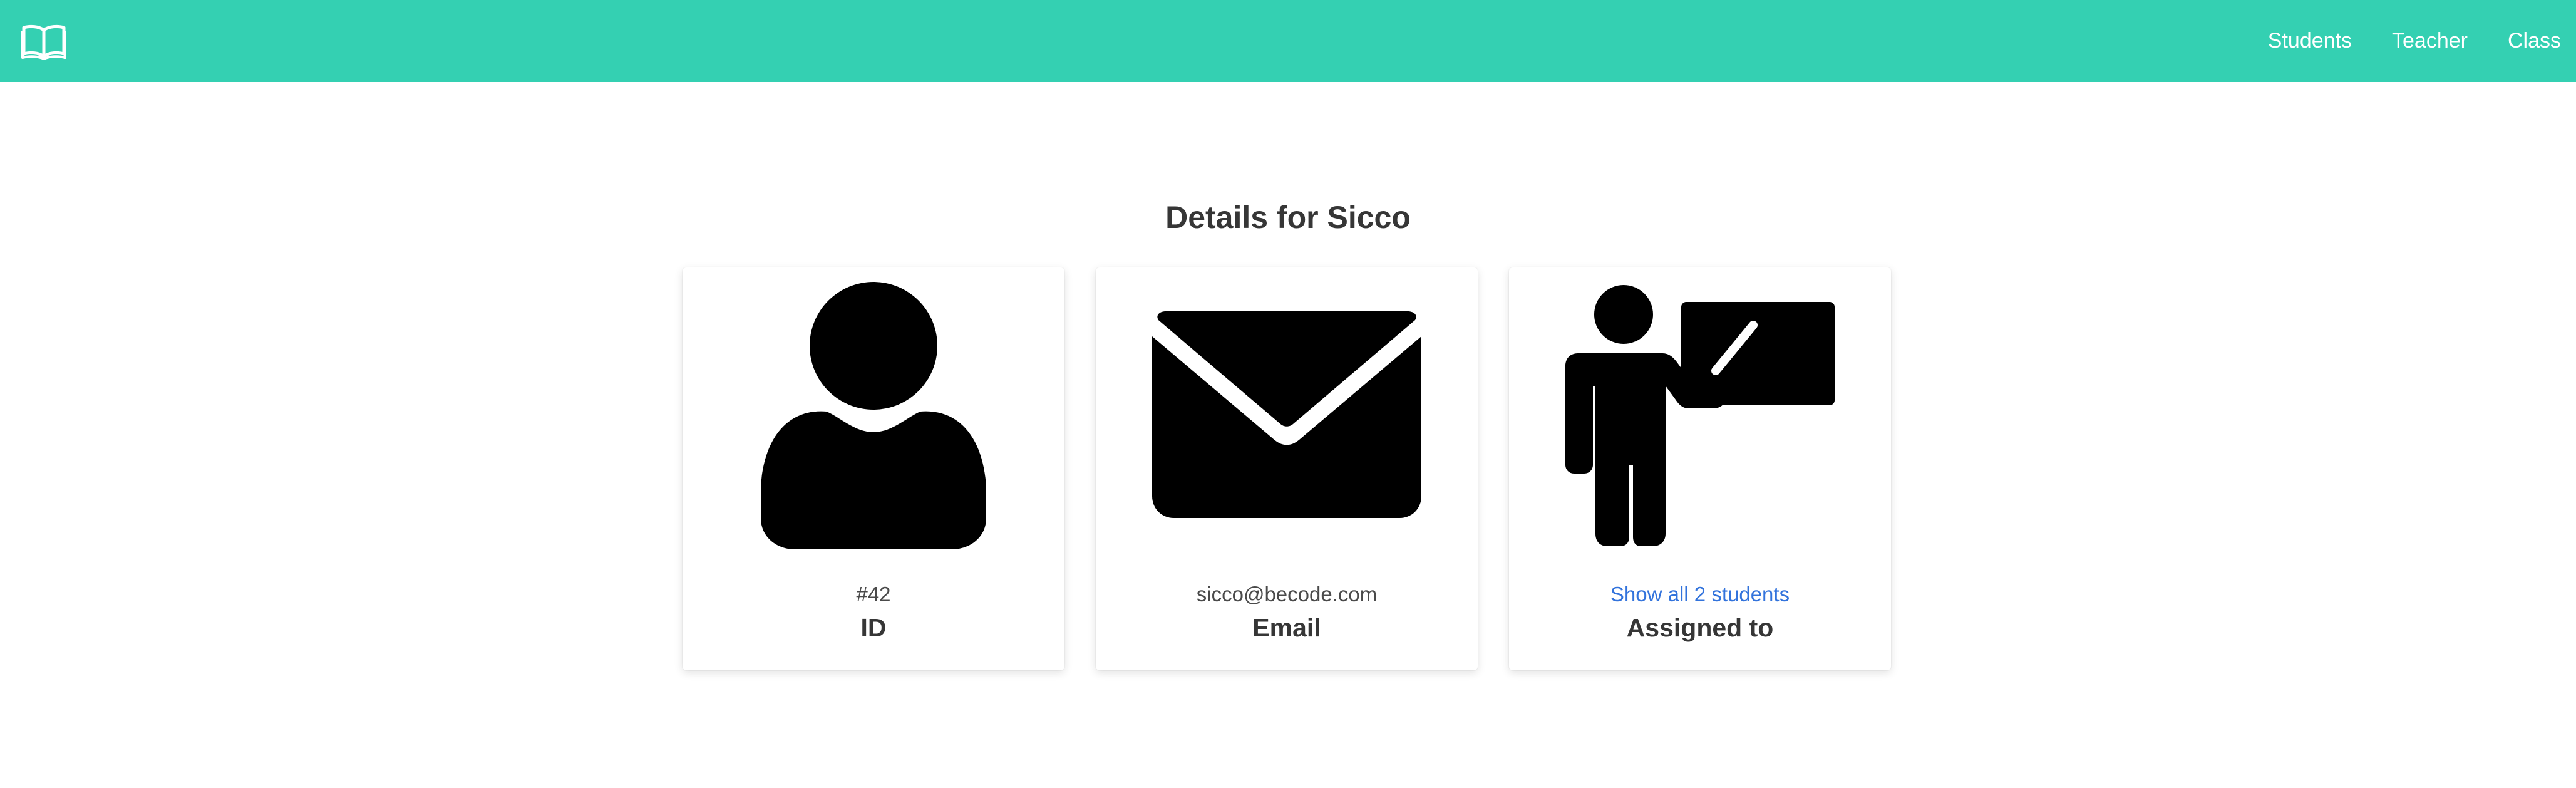 This screenshot has height=788, width=2576. What do you see at coordinates (1700, 594) in the screenshot?
I see `show-all-students-link: Show all 2 students` at bounding box center [1700, 594].